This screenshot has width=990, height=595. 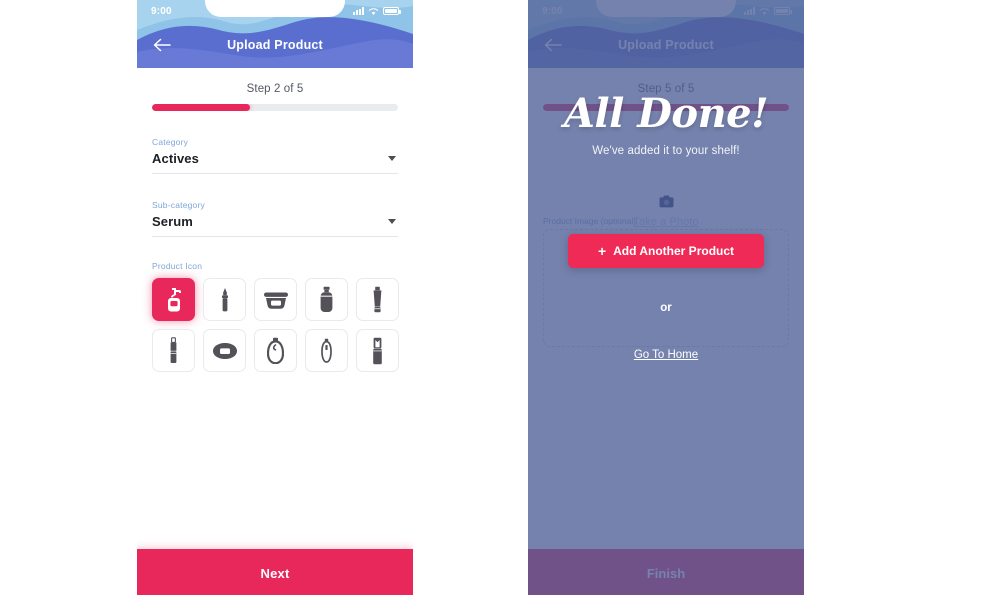 What do you see at coordinates (172, 221) in the screenshot?
I see `field-subcategory-value: Serum` at bounding box center [172, 221].